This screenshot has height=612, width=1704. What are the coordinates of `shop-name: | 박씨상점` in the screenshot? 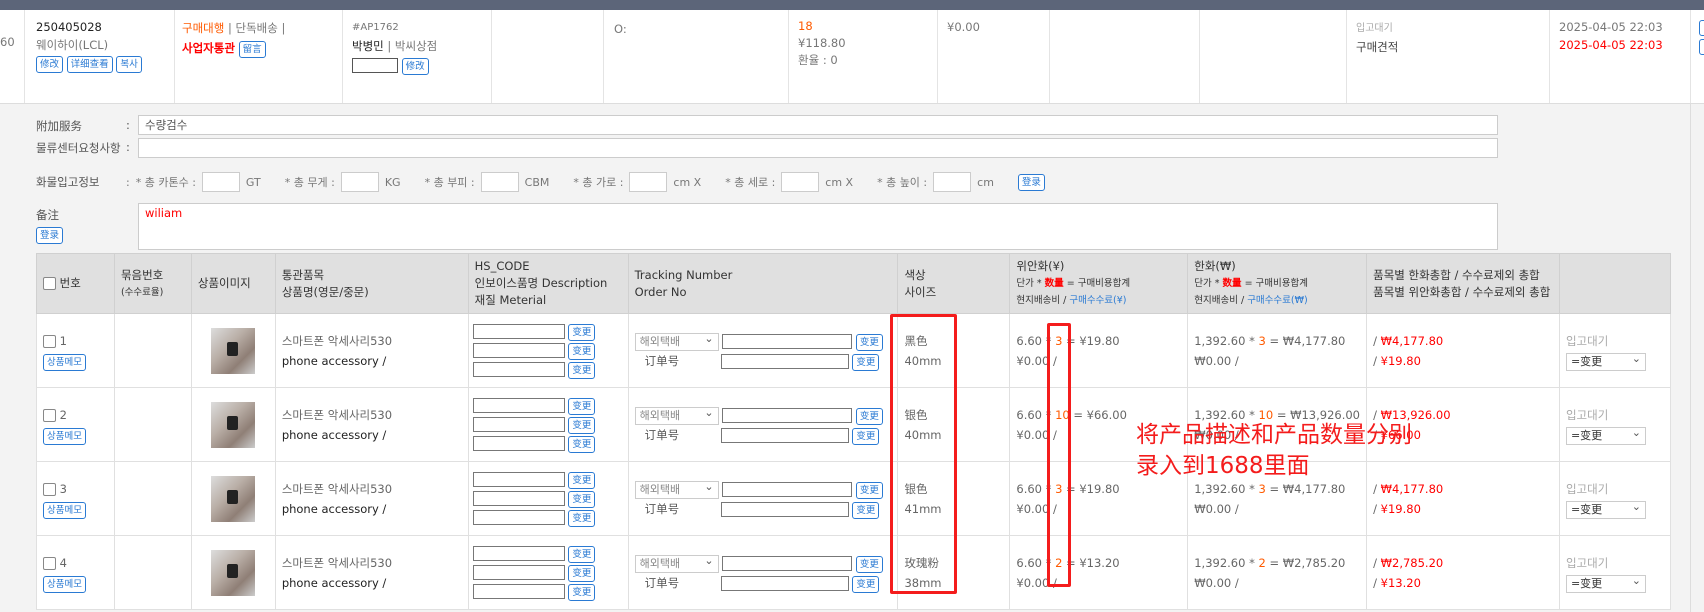 It's located at (410, 46).